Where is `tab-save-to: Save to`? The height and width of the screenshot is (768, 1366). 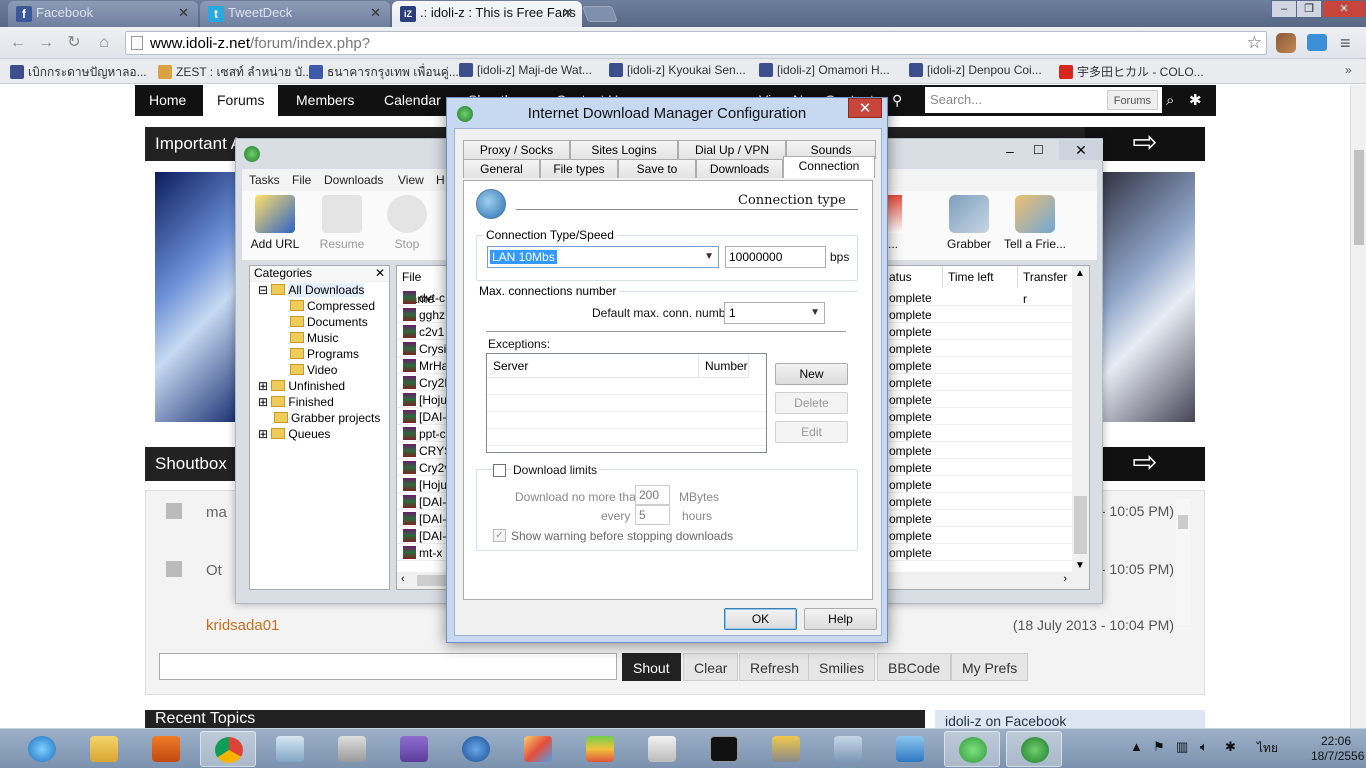 tab-save-to: Save to is located at coordinates (657, 168).